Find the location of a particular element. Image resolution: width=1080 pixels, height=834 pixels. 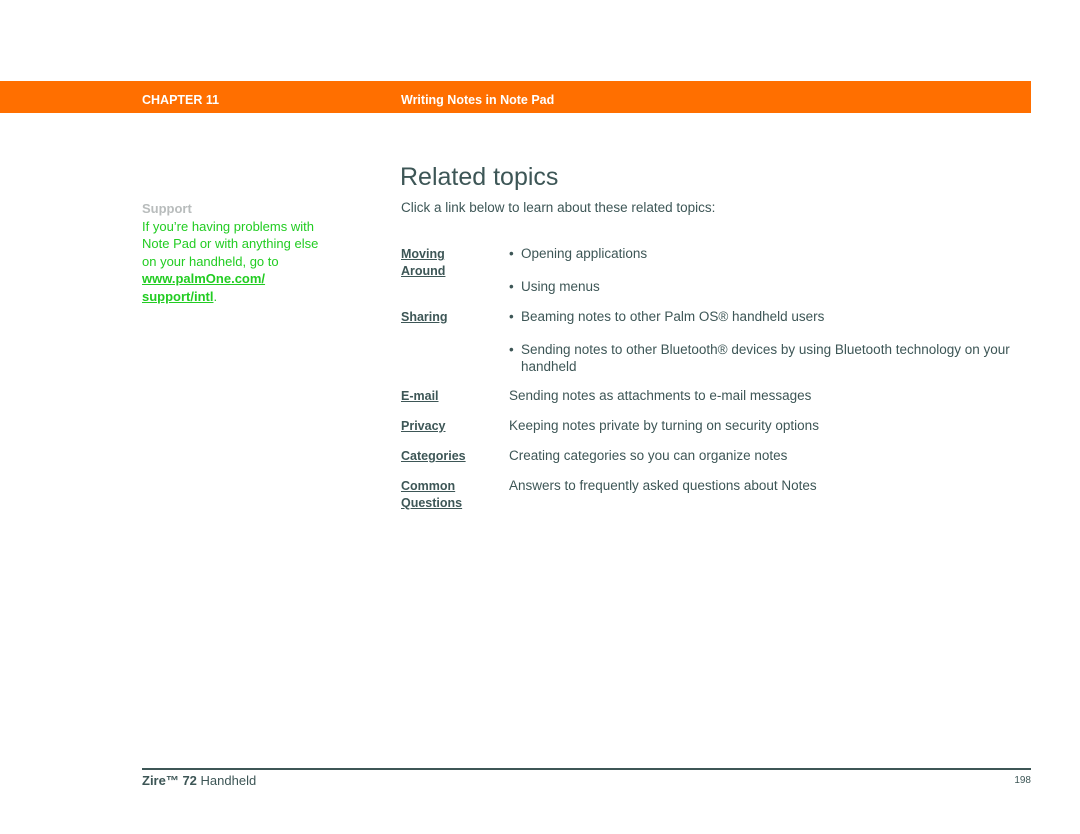

footer-product: Zire™ 72 Handheld is located at coordinates (199, 780).